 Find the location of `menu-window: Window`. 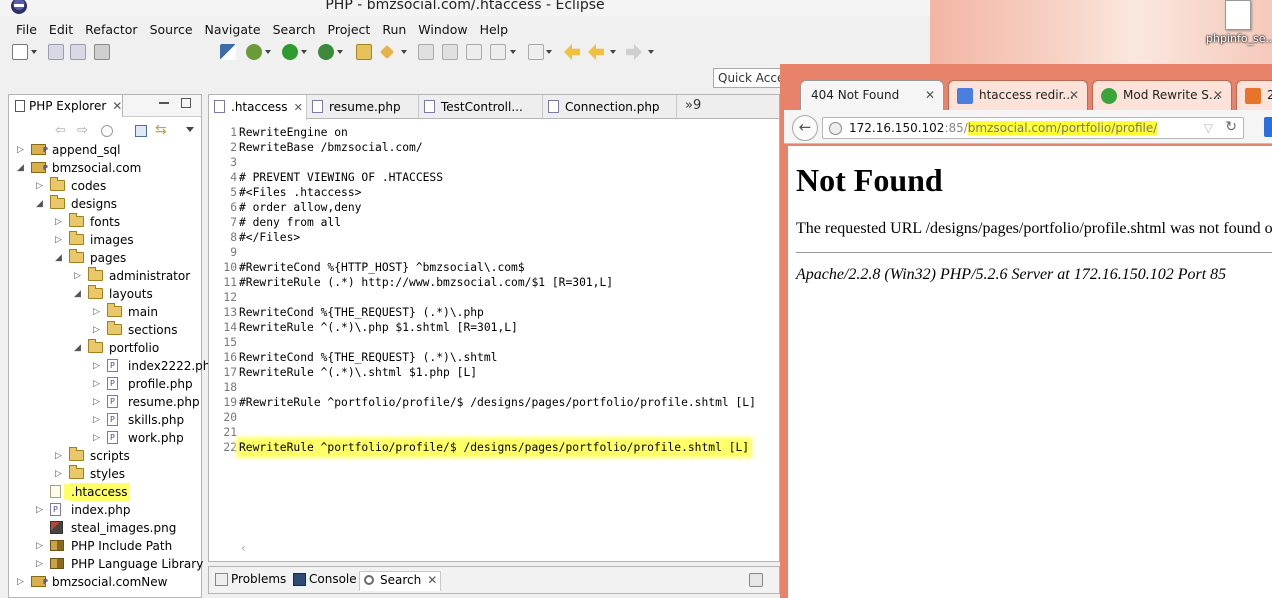

menu-window: Window is located at coordinates (442, 29).